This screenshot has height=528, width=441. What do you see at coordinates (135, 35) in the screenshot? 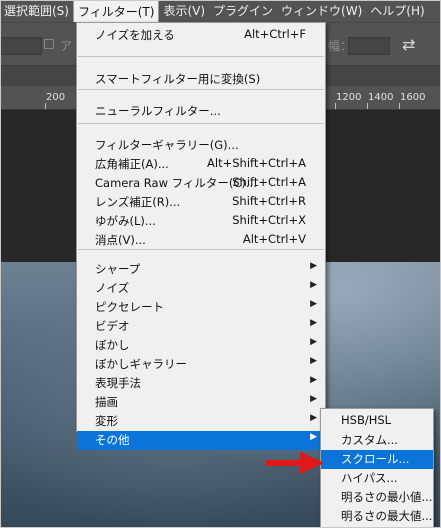
I see `menu-item-label: ノイズを加える` at bounding box center [135, 35].